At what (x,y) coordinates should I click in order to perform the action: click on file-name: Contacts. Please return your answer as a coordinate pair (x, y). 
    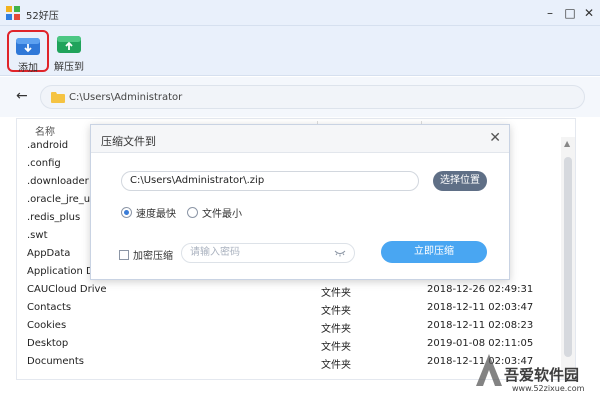
    Looking at the image, I should click on (49, 307).